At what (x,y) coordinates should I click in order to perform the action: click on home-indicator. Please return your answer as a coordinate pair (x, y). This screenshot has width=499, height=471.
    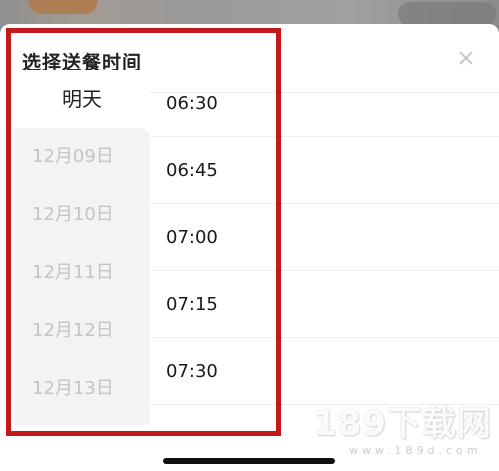
    Looking at the image, I should click on (249, 461).